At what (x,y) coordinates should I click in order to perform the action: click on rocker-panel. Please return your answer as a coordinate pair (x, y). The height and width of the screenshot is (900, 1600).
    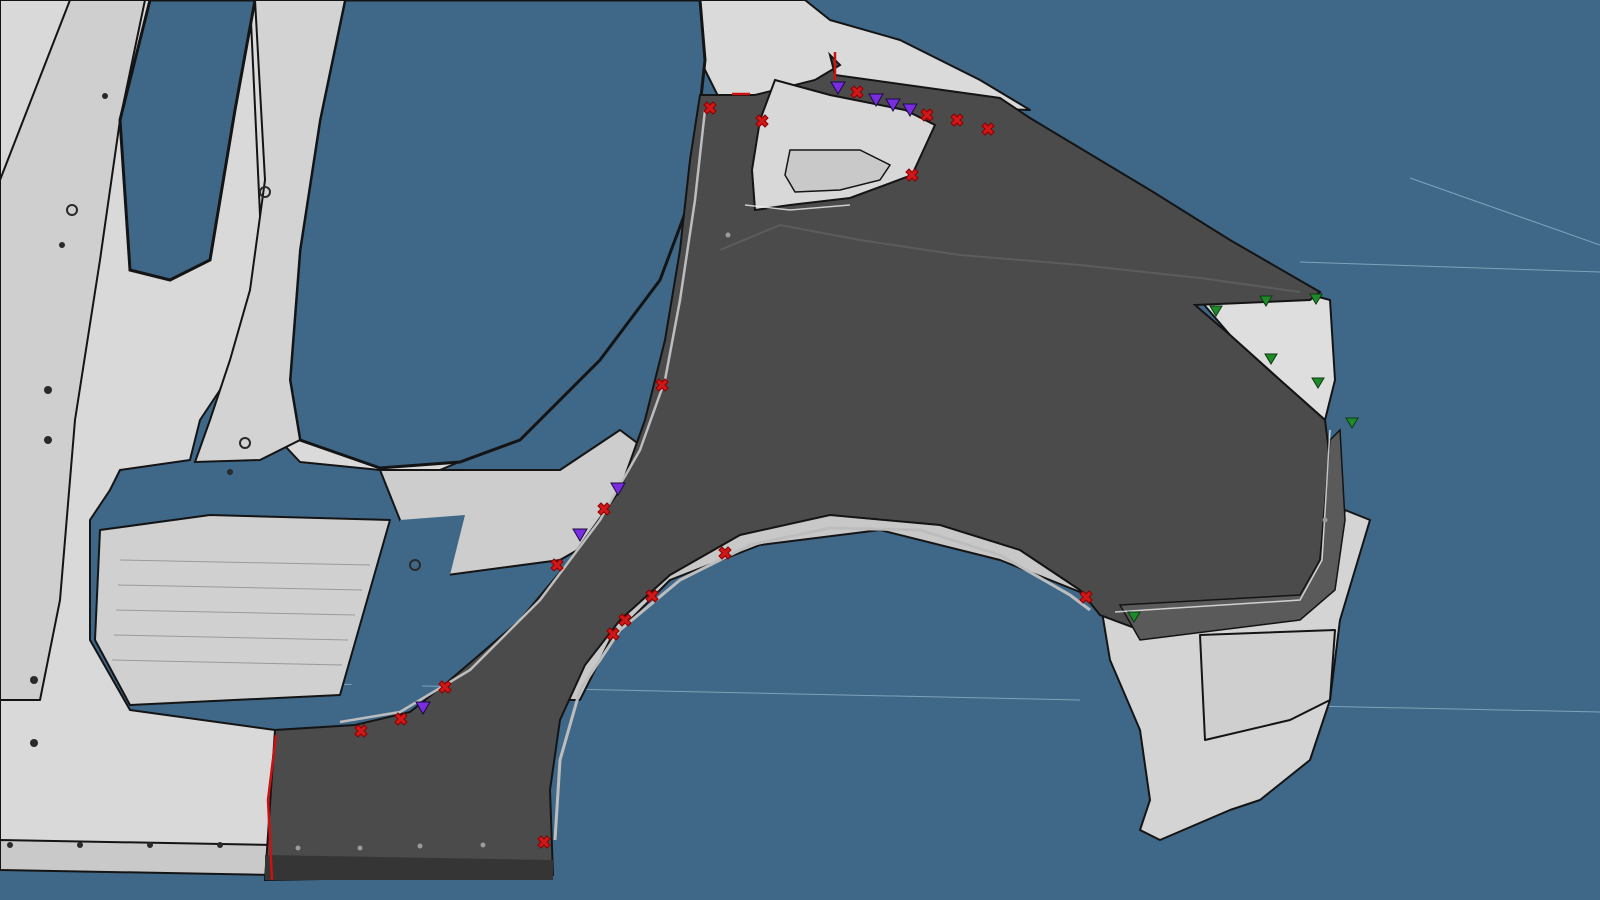
    Looking at the image, I should click on (138, 857).